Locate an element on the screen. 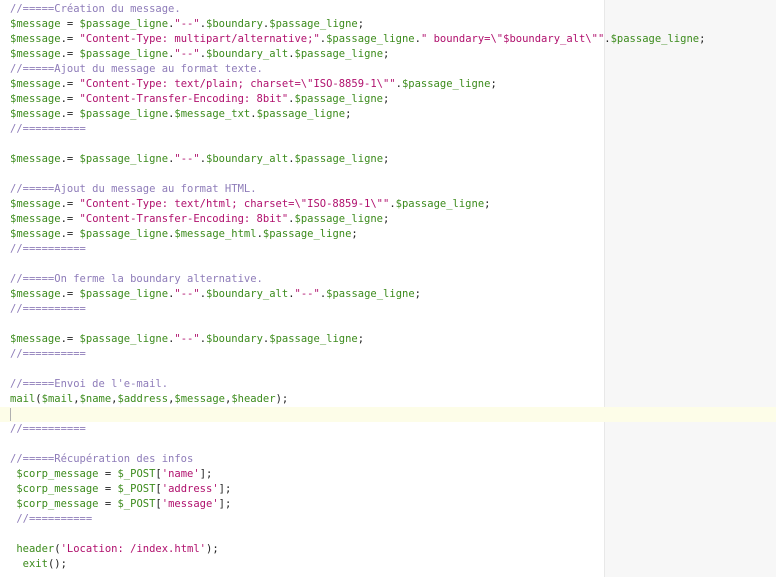  variable-token: $header is located at coordinates (253, 399).